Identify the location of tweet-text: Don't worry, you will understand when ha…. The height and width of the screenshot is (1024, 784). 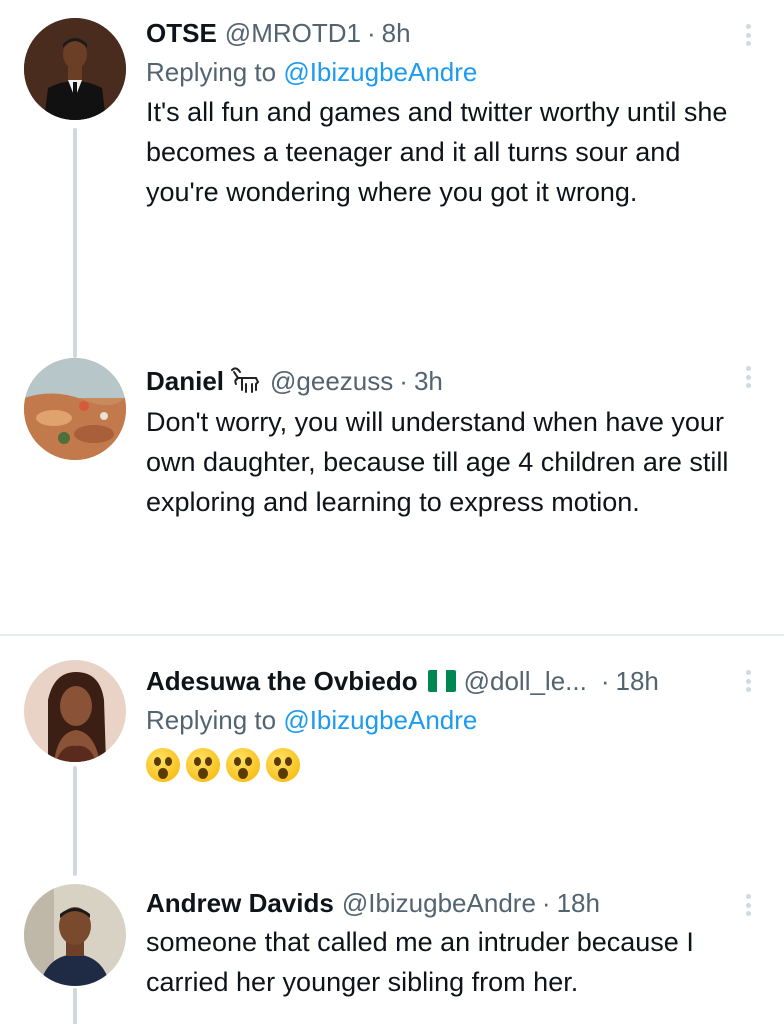
(437, 462).